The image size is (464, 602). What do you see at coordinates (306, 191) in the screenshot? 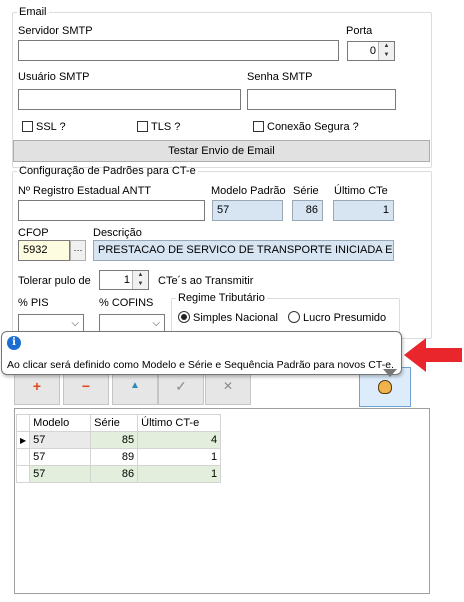
I see `serie-label: Série` at bounding box center [306, 191].